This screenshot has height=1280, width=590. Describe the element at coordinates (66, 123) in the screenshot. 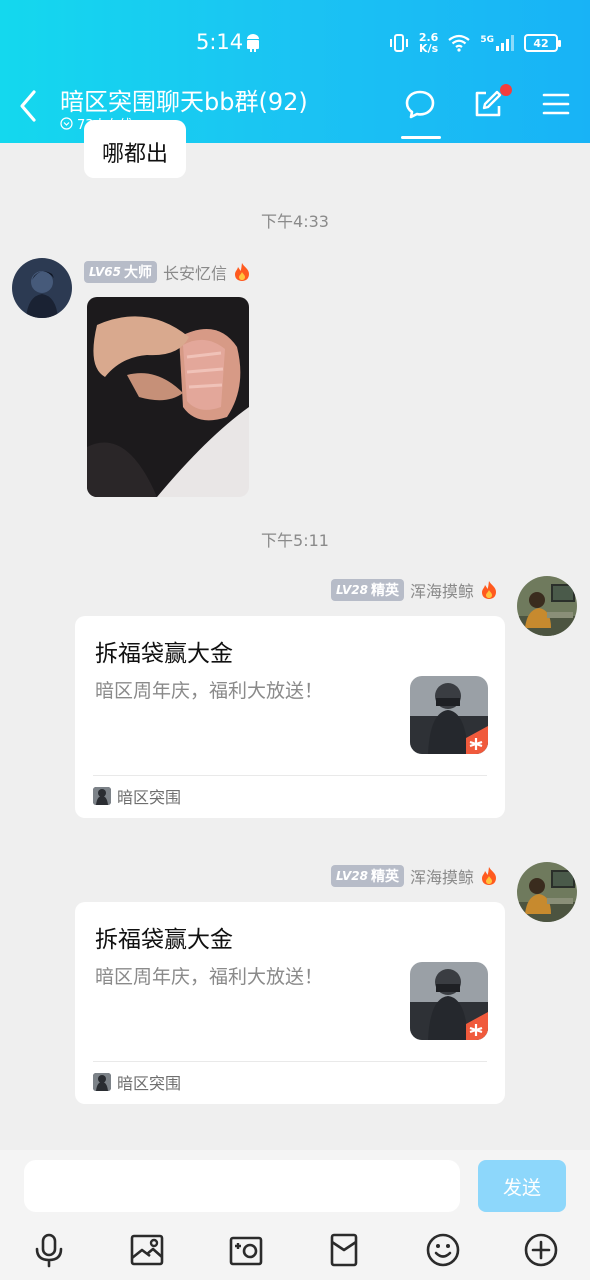

I see `chevron-down-circle-icon` at that location.